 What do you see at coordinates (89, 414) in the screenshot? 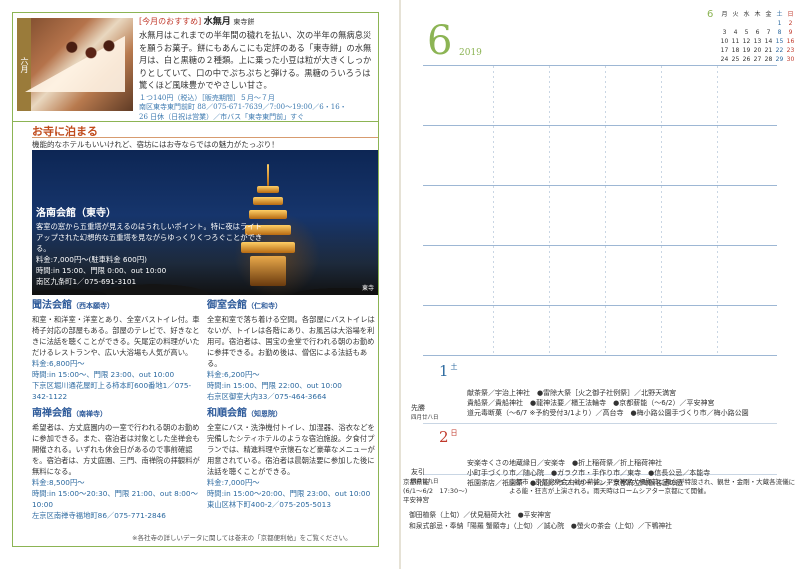
I see `temple-sub: （南禅寺）` at bounding box center [89, 414].